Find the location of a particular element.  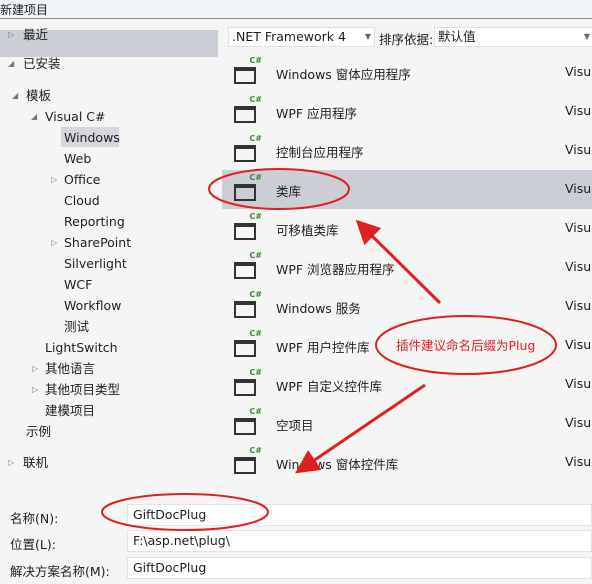

template-name: 空项目 is located at coordinates (295, 425).